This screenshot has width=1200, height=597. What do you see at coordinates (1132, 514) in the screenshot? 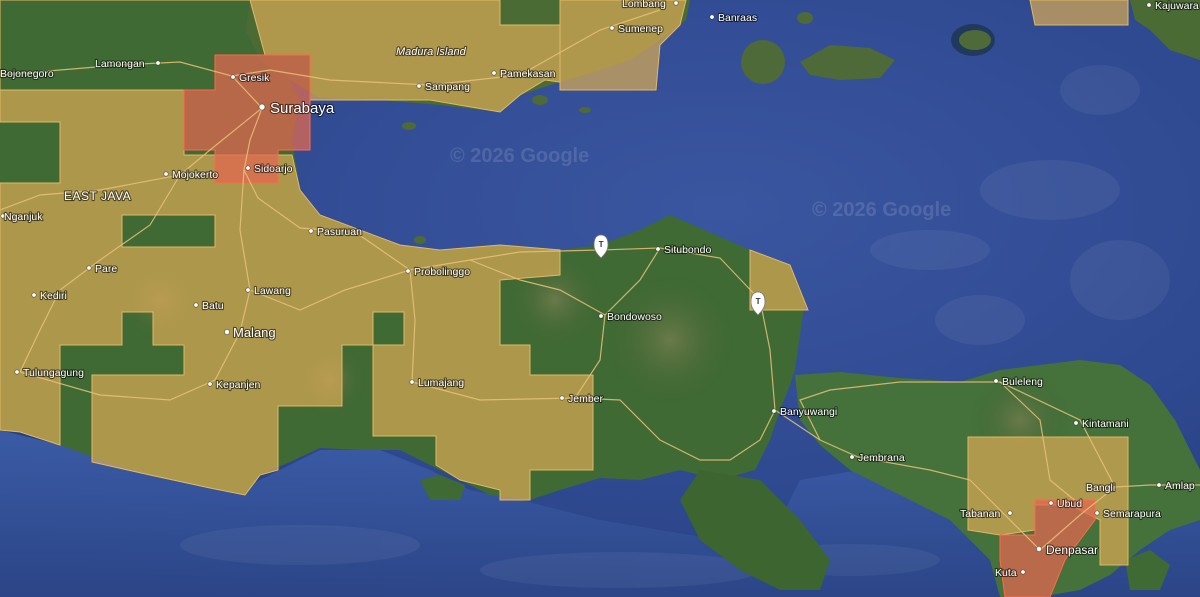
I see `svg-text: Semarapura` at bounding box center [1132, 514].